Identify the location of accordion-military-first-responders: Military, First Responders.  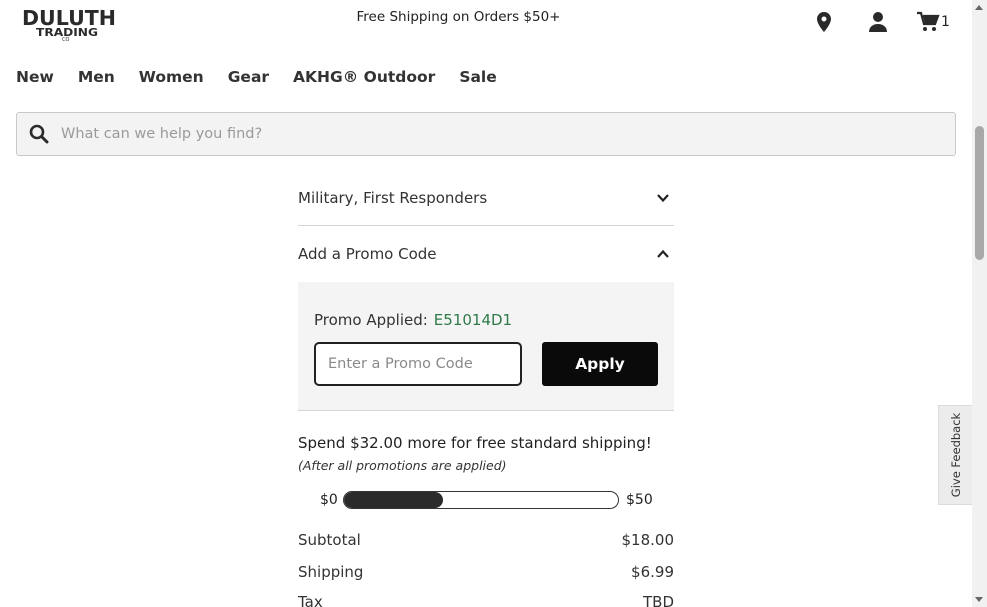
(486, 198).